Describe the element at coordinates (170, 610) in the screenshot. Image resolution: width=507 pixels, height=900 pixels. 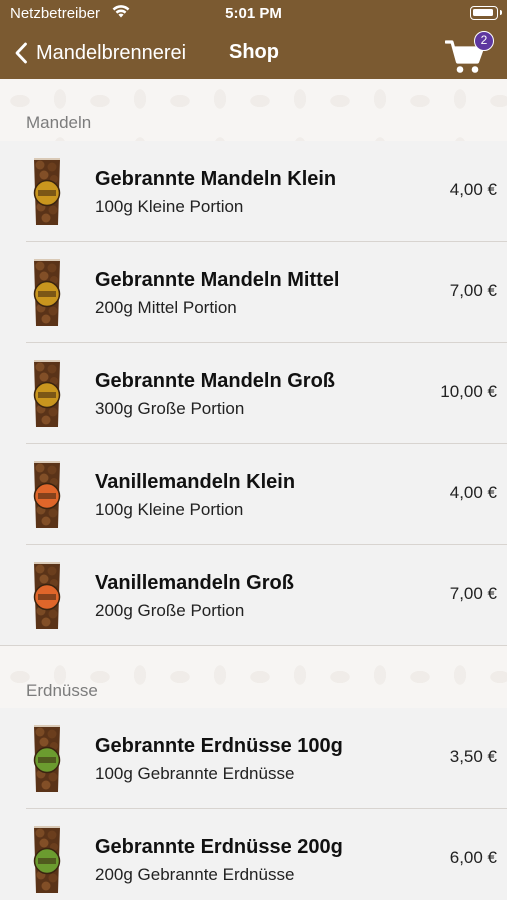
I see `product-description: 200g Große Portion` at that location.